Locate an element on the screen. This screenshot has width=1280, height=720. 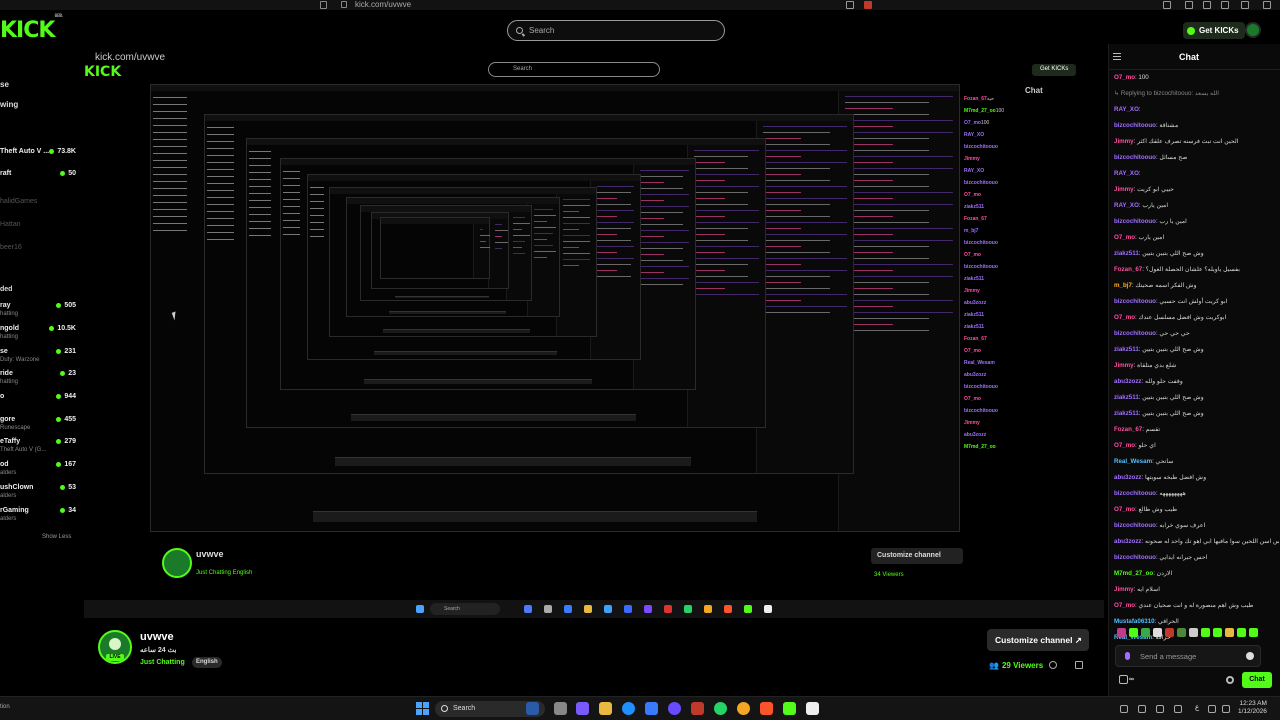
mic-tray-icon is located at coordinates (1178, 709).